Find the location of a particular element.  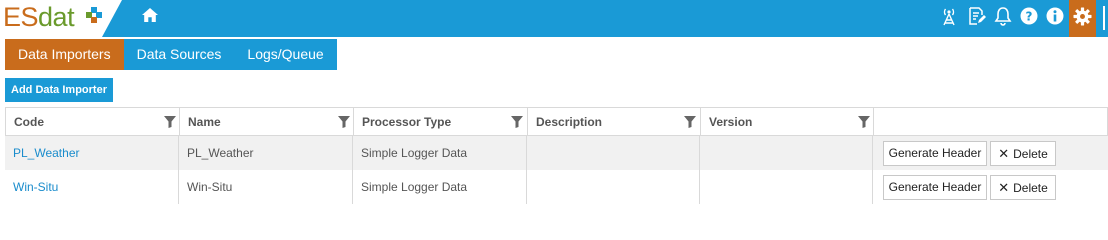

column-label: Name is located at coordinates (204, 122).